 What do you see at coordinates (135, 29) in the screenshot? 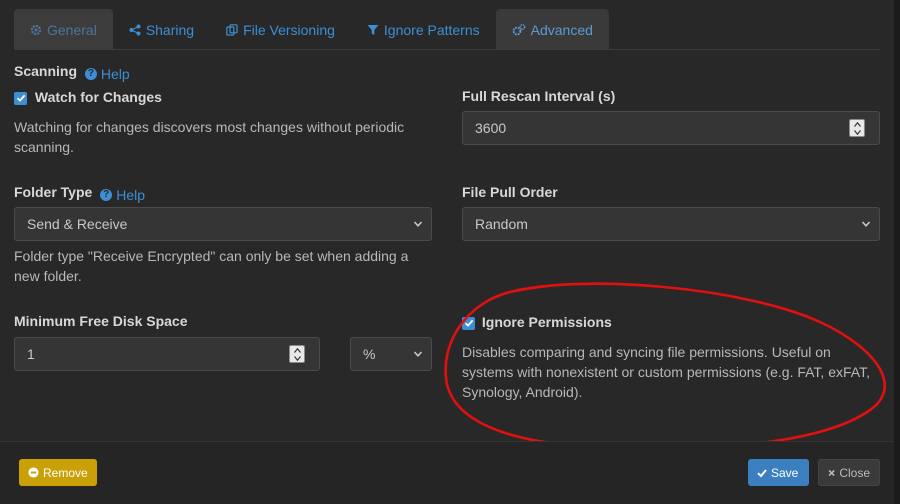
I see `share-icon` at bounding box center [135, 29].